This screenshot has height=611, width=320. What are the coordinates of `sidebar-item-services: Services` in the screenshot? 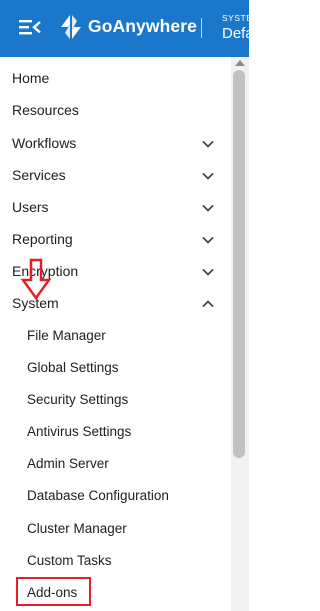 It's located at (115, 176).